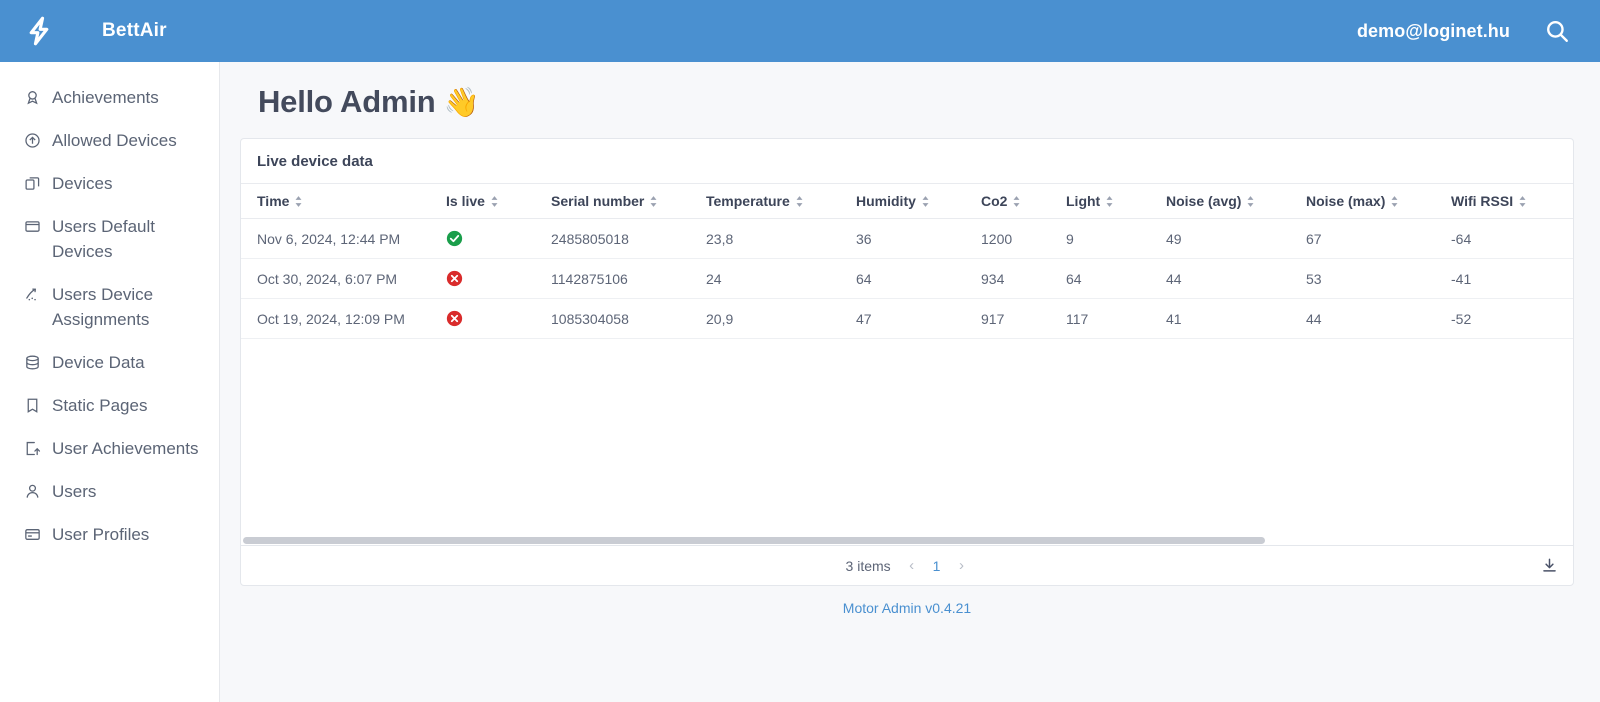 The height and width of the screenshot is (702, 1600). Describe the element at coordinates (918, 278) in the screenshot. I see `cell-humidity: 64` at that location.